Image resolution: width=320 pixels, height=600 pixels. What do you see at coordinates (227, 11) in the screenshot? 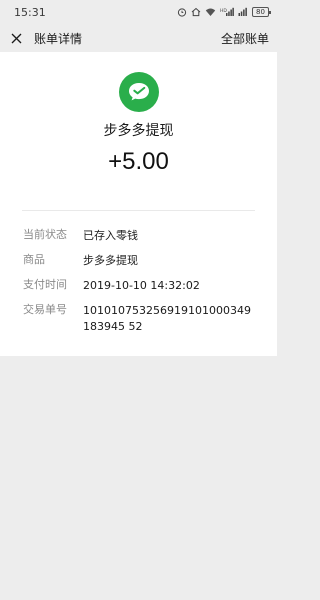
I see `hd-signal-icon: HD` at bounding box center [227, 11].